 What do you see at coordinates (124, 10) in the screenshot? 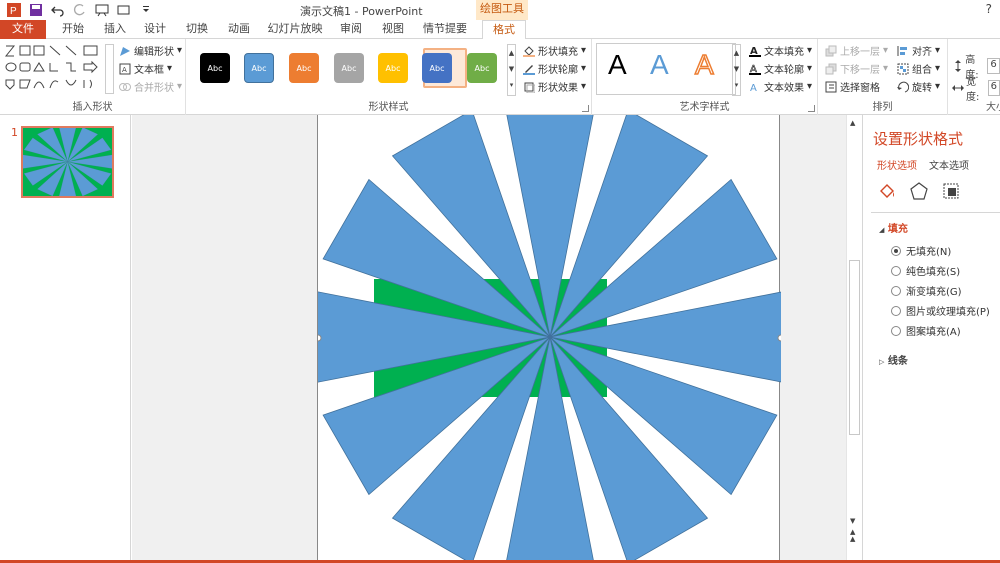
I see `new-slide-icon` at bounding box center [124, 10].